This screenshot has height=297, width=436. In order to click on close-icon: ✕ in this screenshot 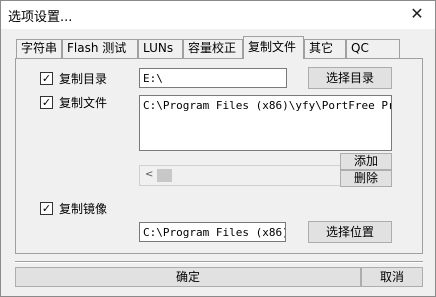, I will do `click(417, 14)`.